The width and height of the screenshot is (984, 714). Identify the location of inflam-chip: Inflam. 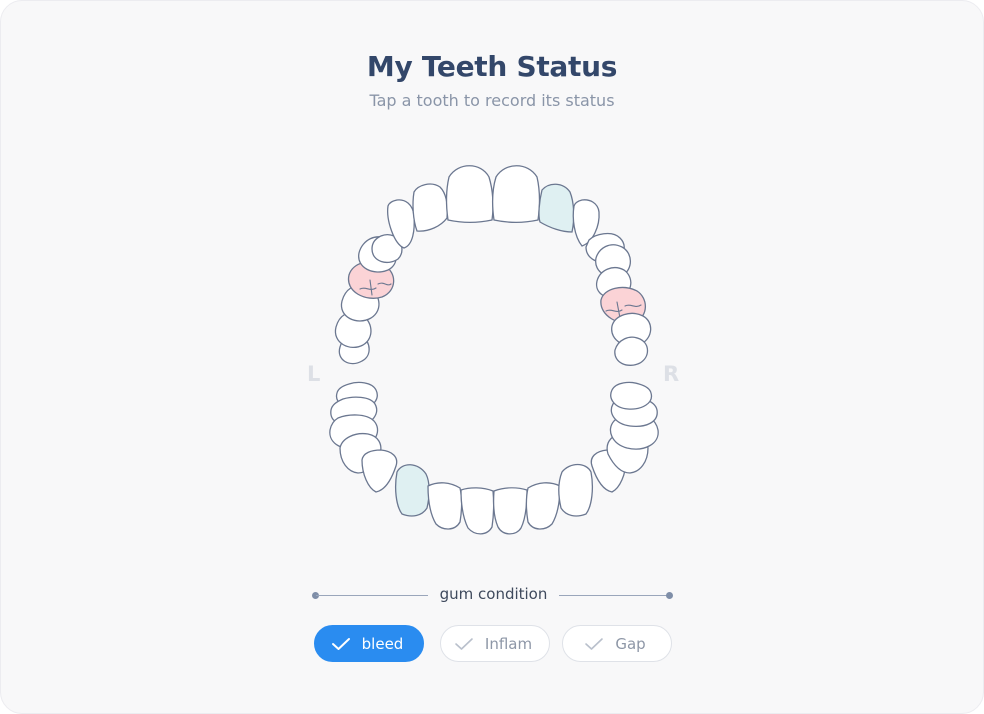
(495, 643).